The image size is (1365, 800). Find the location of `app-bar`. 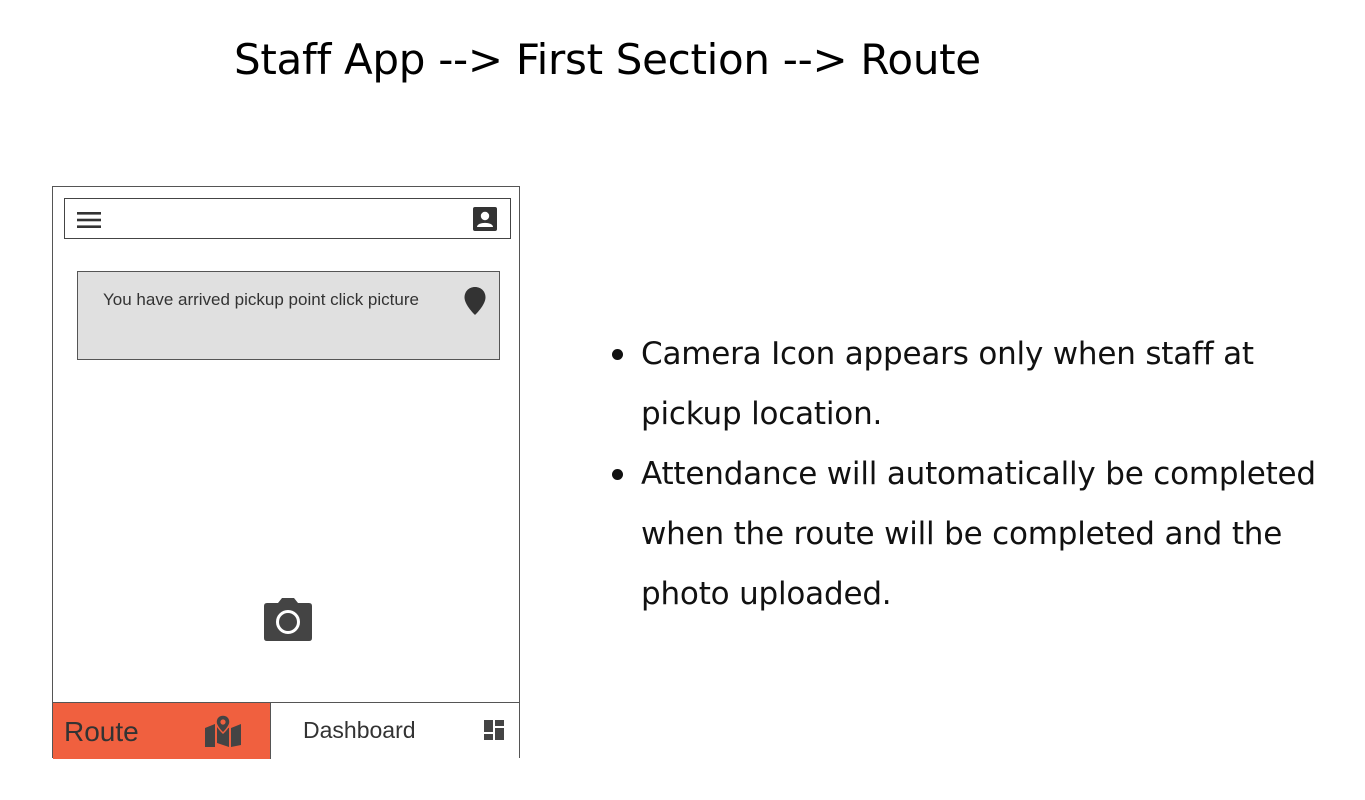

app-bar is located at coordinates (287, 218).